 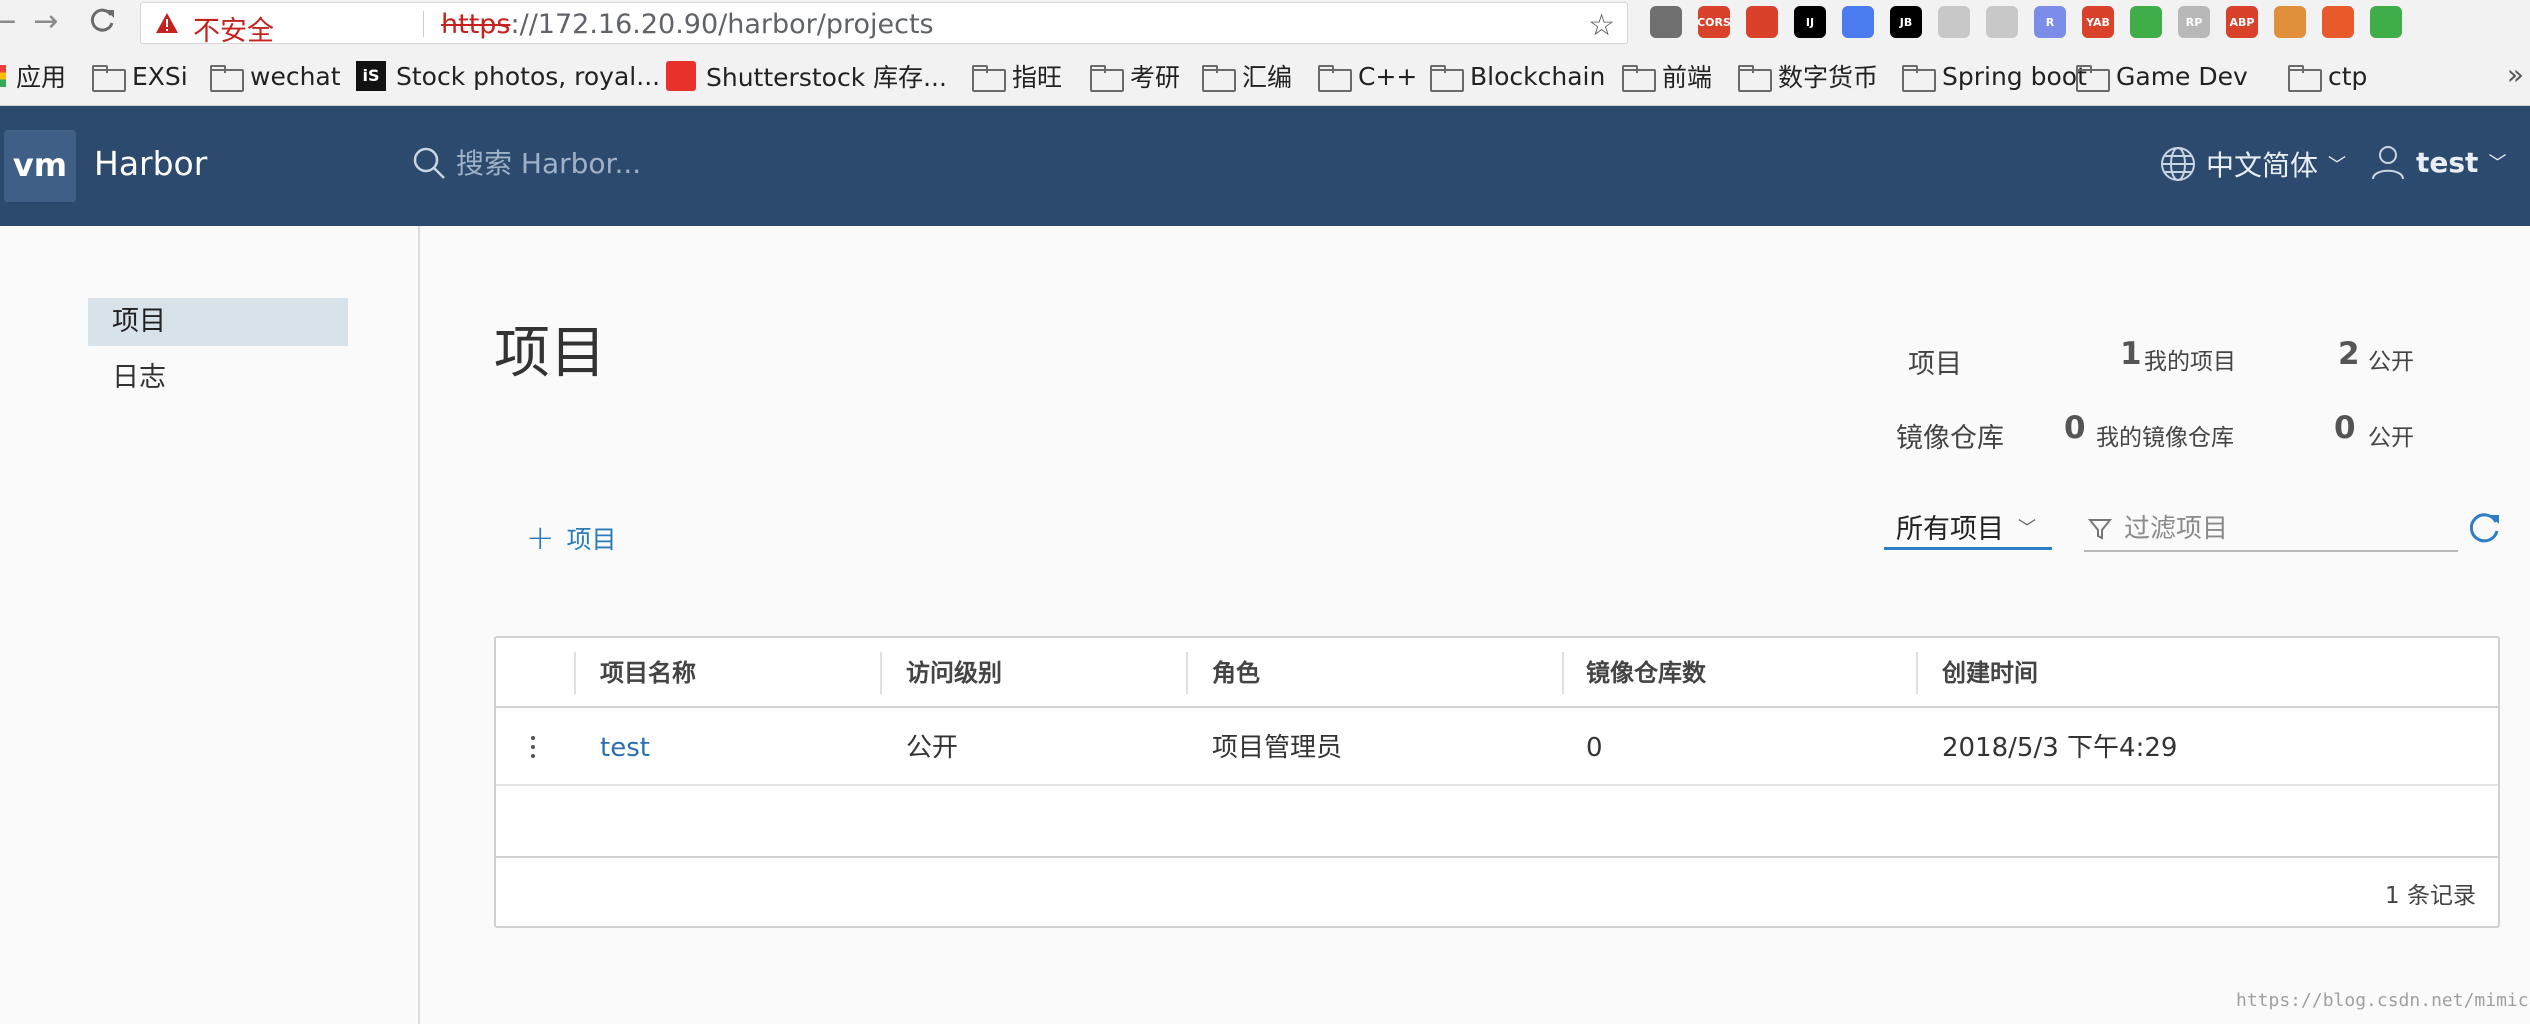 What do you see at coordinates (550, 353) in the screenshot?
I see `page-title: 项目` at bounding box center [550, 353].